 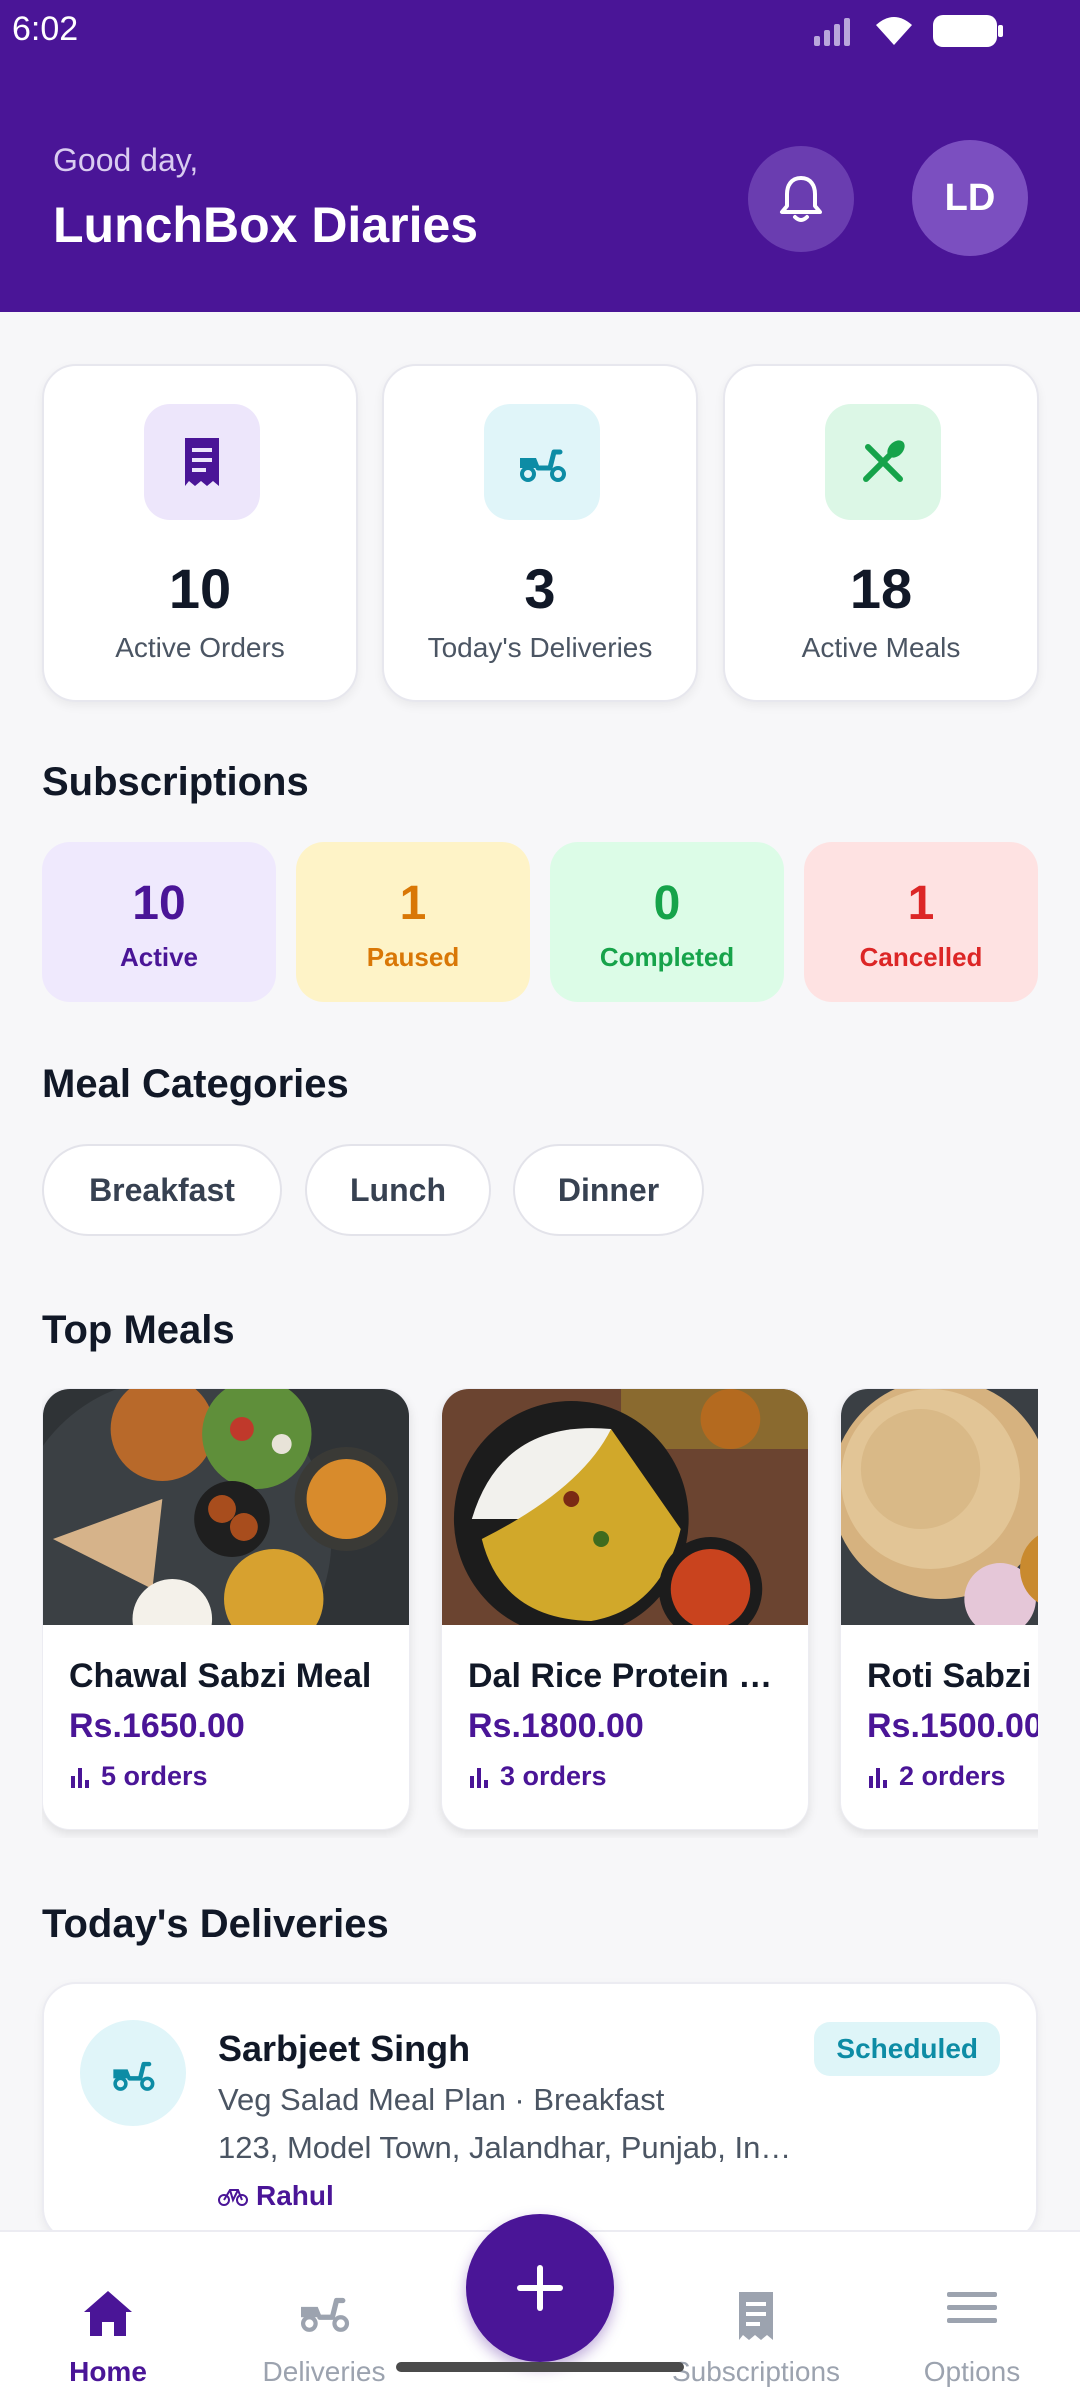 What do you see at coordinates (220, 1676) in the screenshot?
I see `meal-name: Chawal Sabzi Meal` at bounding box center [220, 1676].